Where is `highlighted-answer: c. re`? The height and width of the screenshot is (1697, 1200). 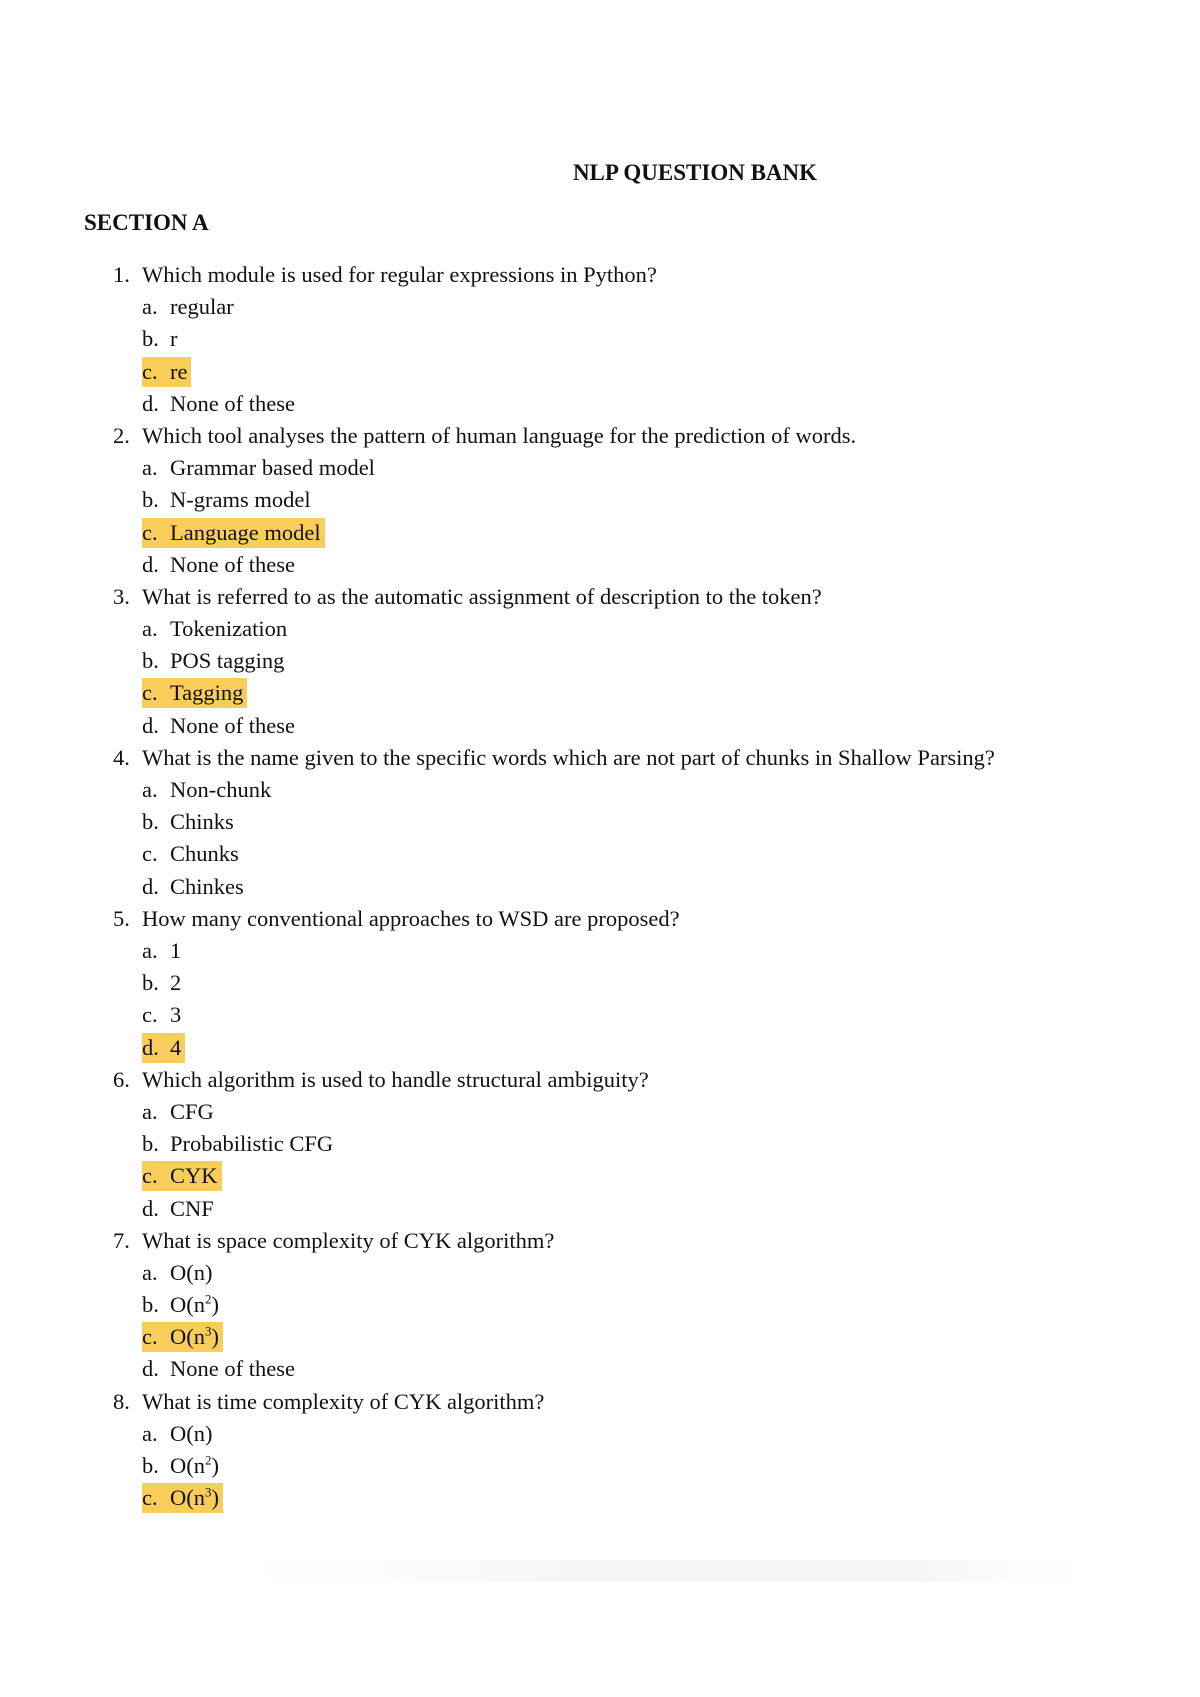 highlighted-answer: c. re is located at coordinates (167, 371).